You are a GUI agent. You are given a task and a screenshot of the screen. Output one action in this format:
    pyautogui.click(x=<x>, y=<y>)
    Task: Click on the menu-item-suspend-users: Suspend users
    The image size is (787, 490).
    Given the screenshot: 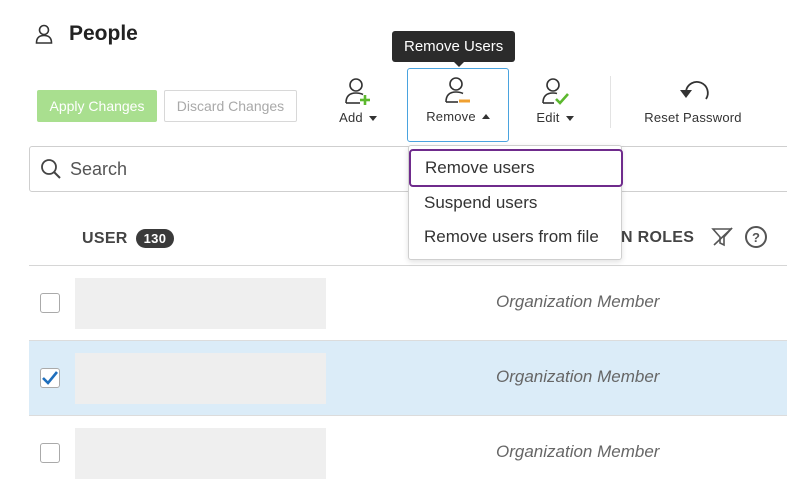 What is the action you would take?
    pyautogui.click(x=473, y=203)
    